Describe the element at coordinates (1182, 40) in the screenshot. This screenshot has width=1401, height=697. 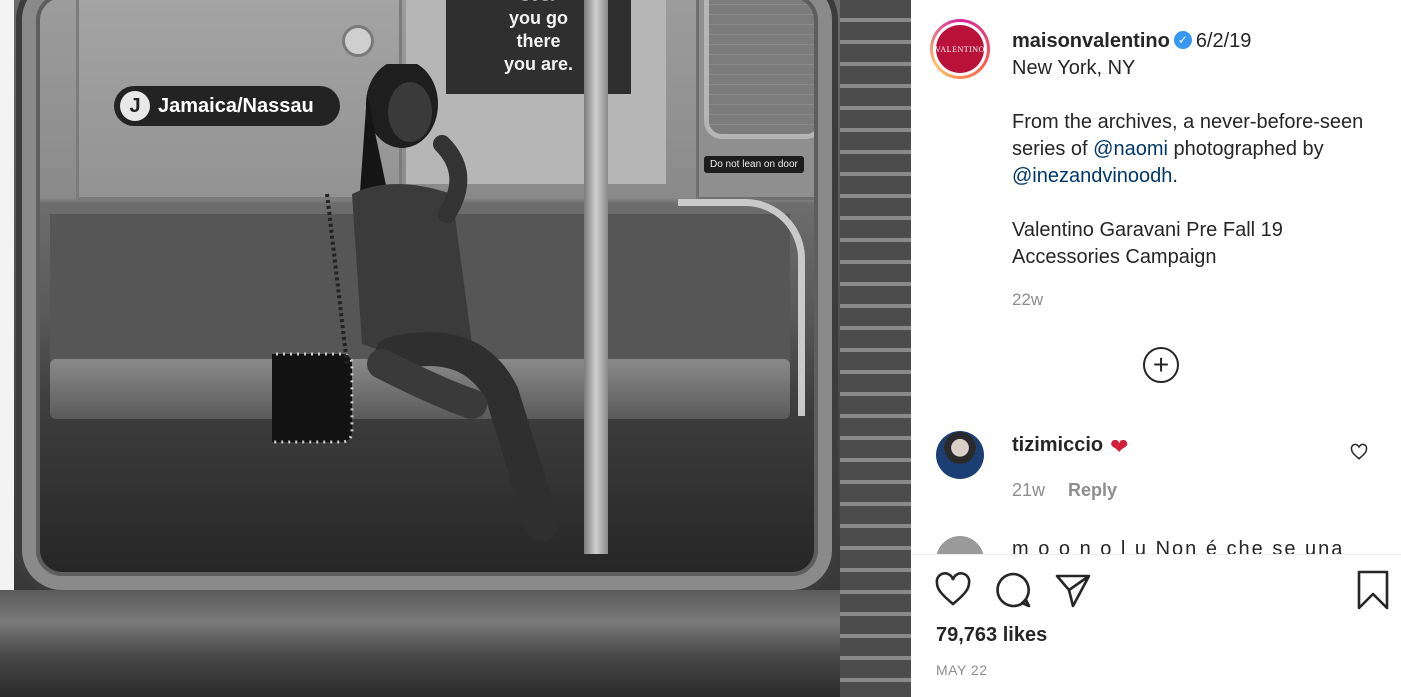
I see `verified-badge-icon: ✓` at that location.